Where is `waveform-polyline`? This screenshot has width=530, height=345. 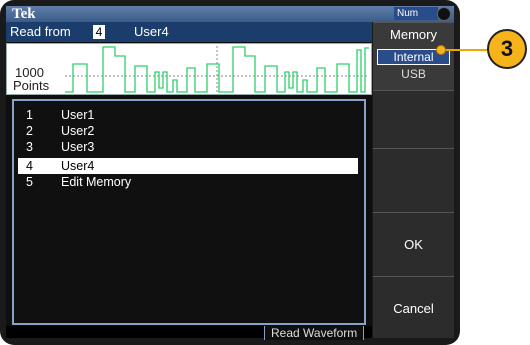 waveform-polyline is located at coordinates (217, 69).